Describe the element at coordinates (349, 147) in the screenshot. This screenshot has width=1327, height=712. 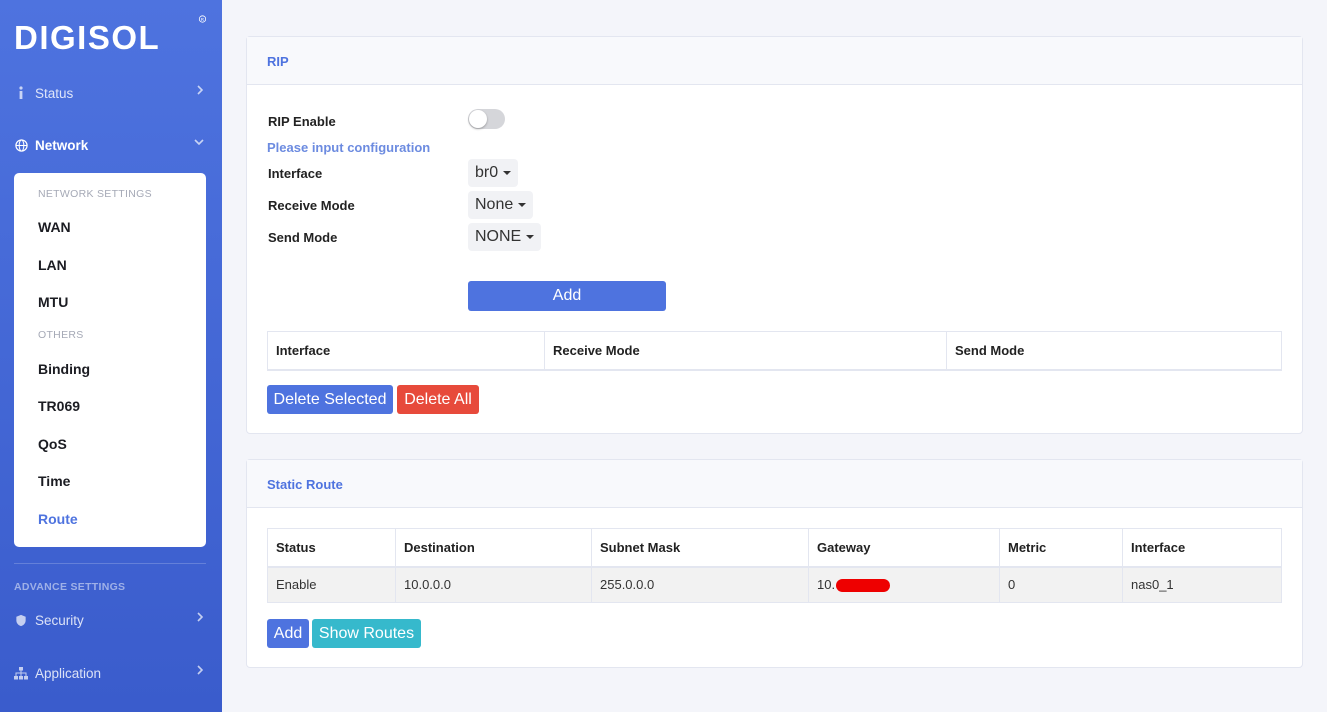
I see `input-configuration-hint: Please input configuration` at that location.